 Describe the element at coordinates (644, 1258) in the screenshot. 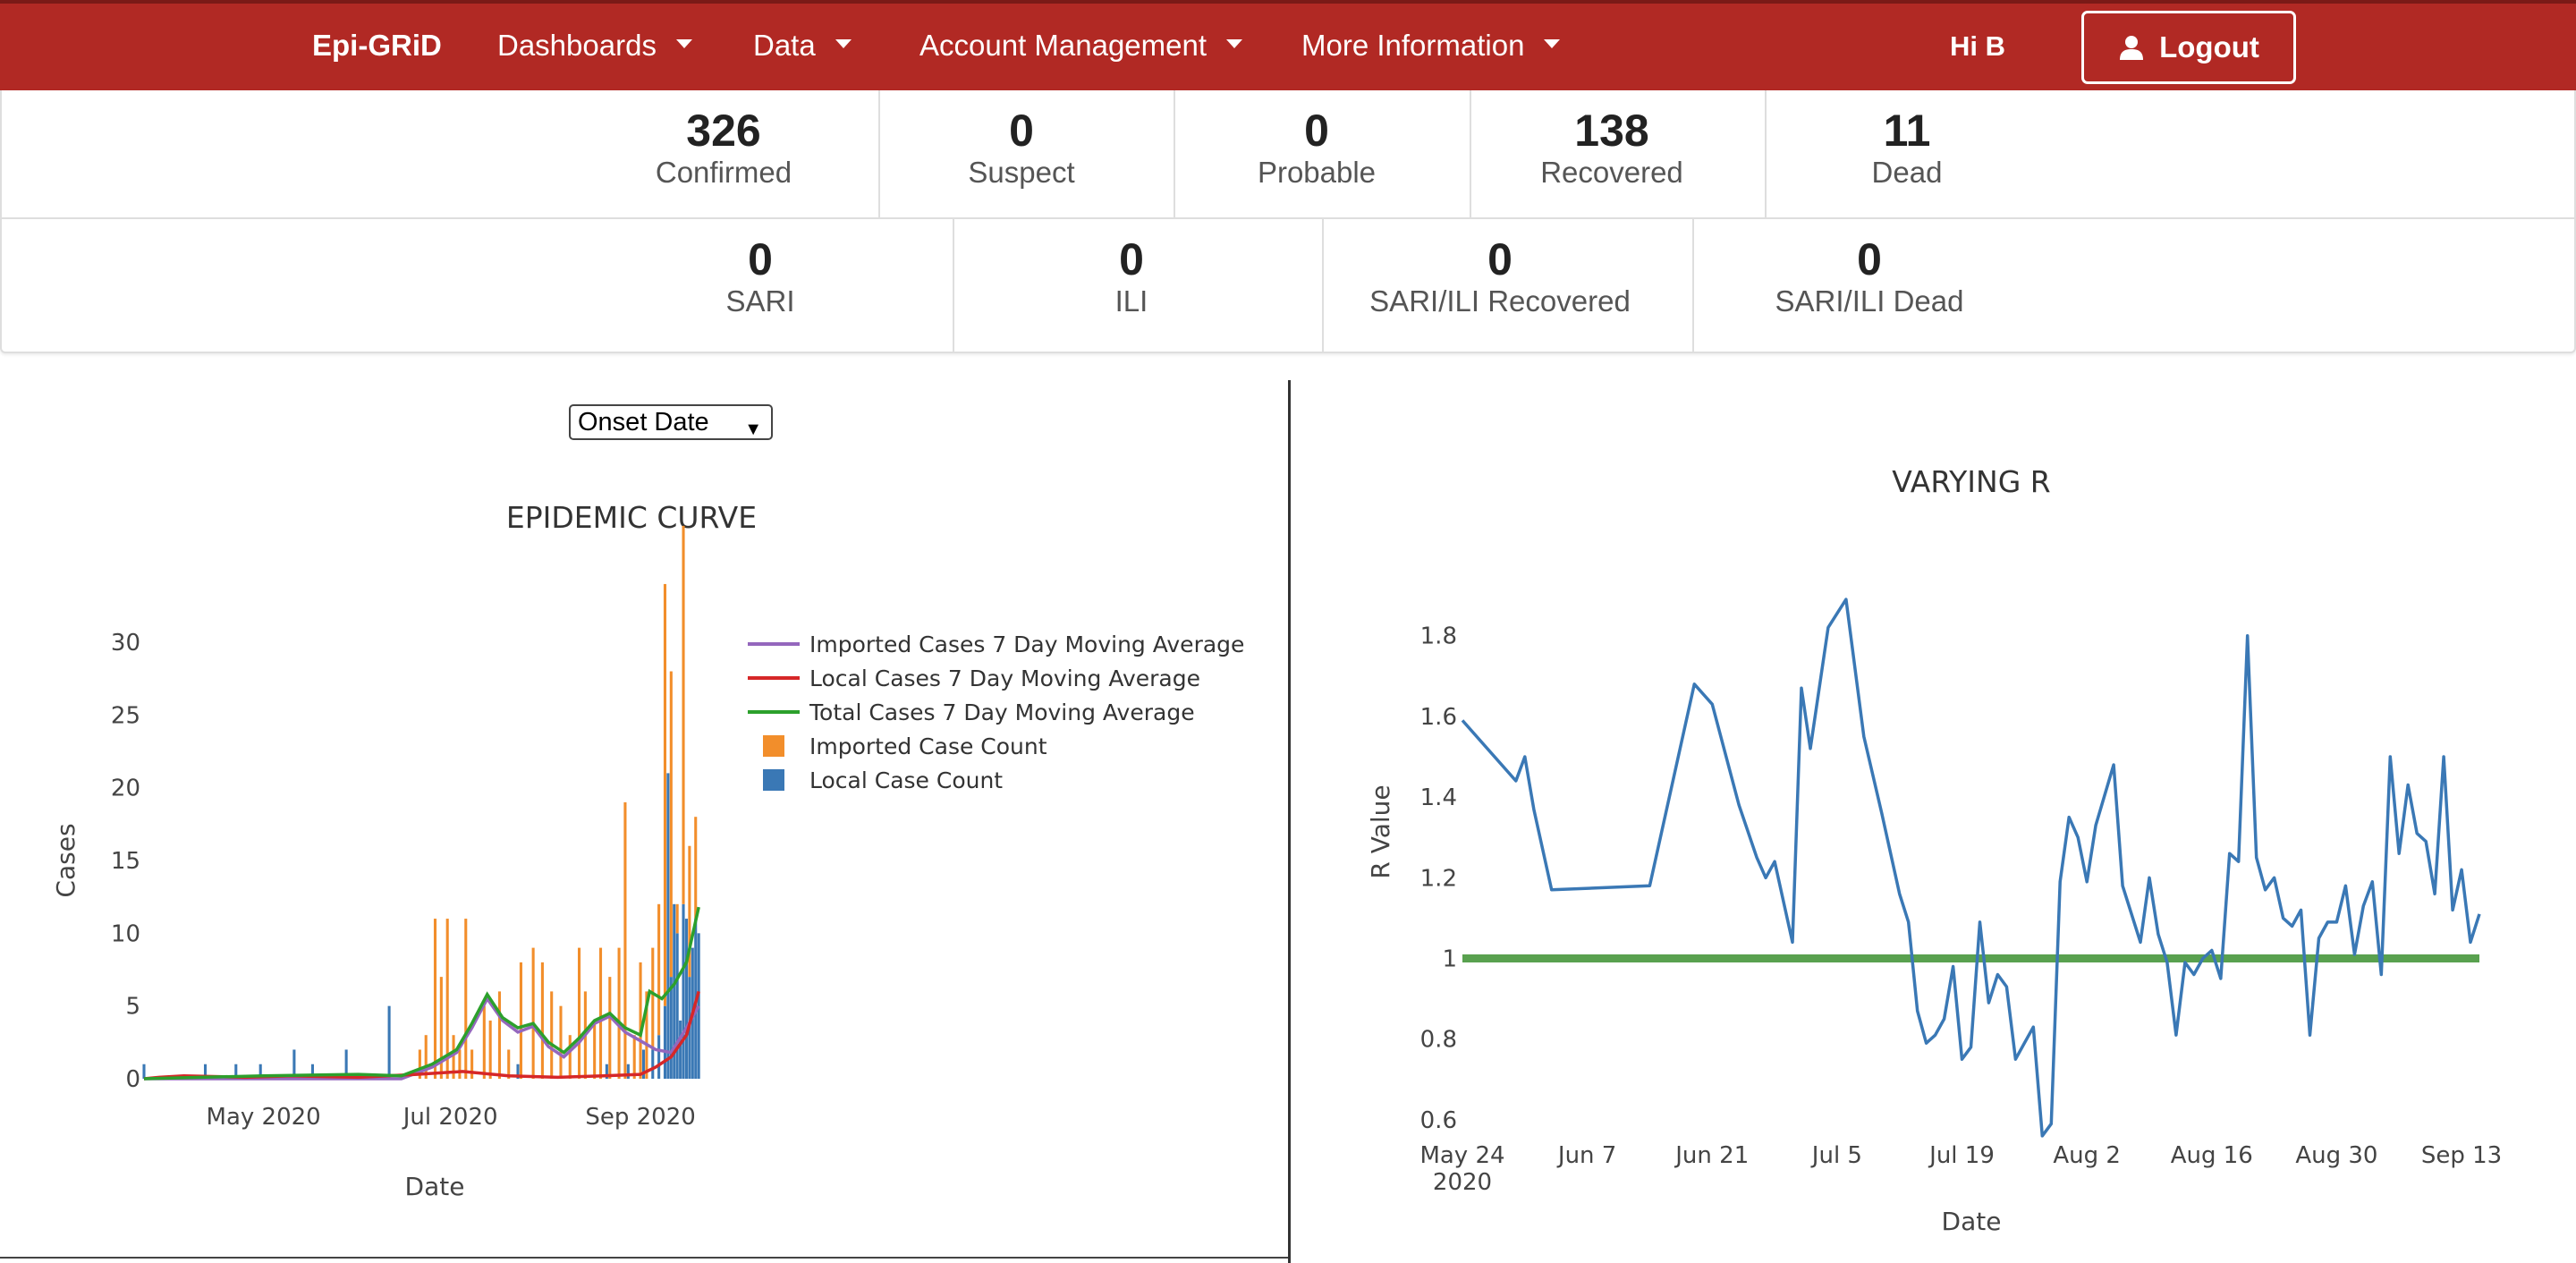

I see `panel-bottom-border` at that location.